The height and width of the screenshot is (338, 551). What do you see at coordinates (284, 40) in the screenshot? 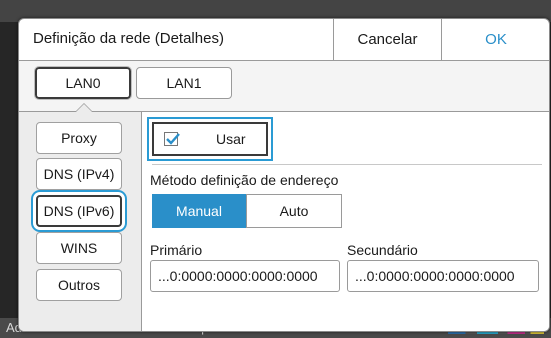
I see `dialog-header: Definição da rede (Detalhes) Cancelar OK` at bounding box center [284, 40].